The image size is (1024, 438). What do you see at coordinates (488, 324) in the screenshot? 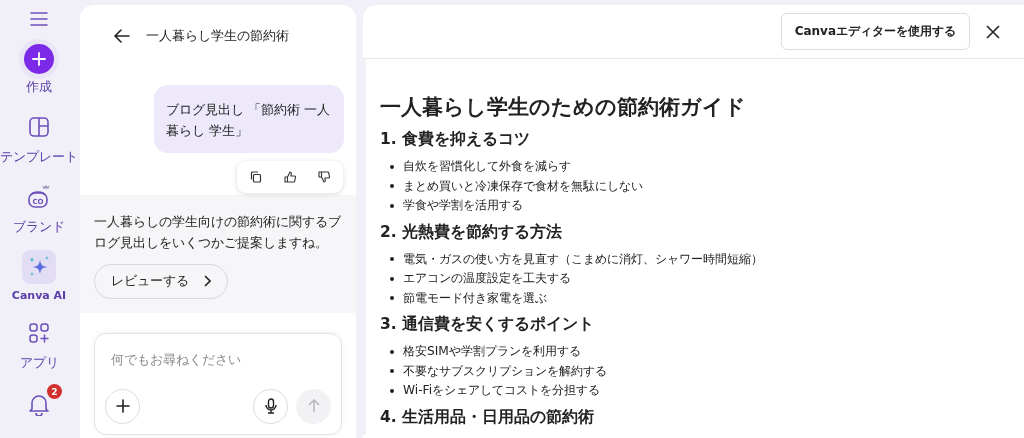
I see `section-heading: 3. 通信費を安くするポイント` at bounding box center [488, 324].